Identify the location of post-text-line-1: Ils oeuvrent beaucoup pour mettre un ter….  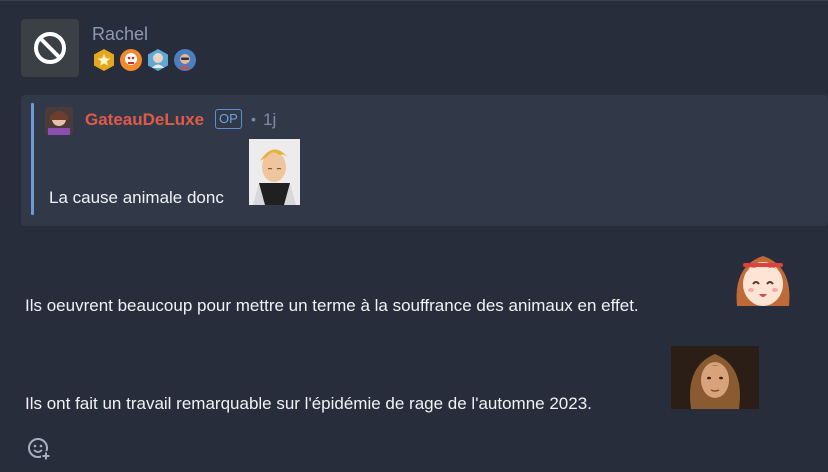
(332, 305).